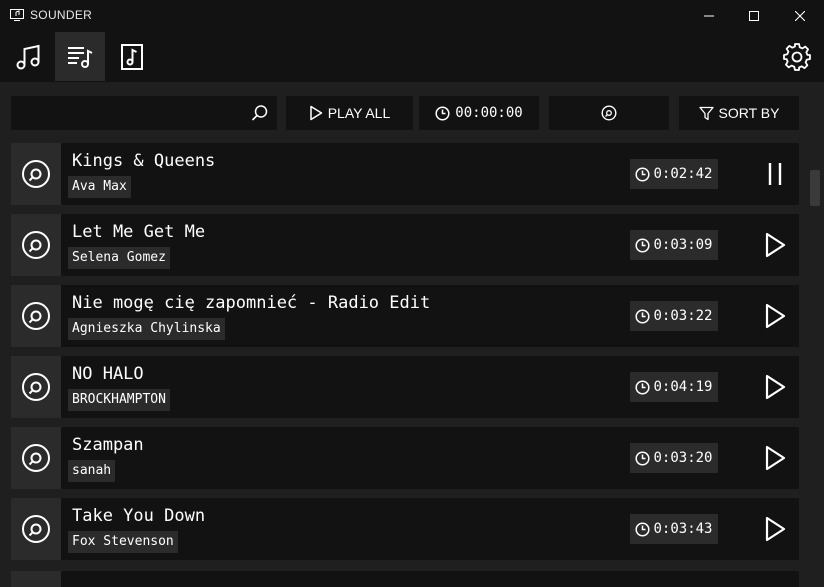 The width and height of the screenshot is (824, 587). Describe the element at coordinates (683, 316) in the screenshot. I see `song-duration-value: 0:03:22` at that location.